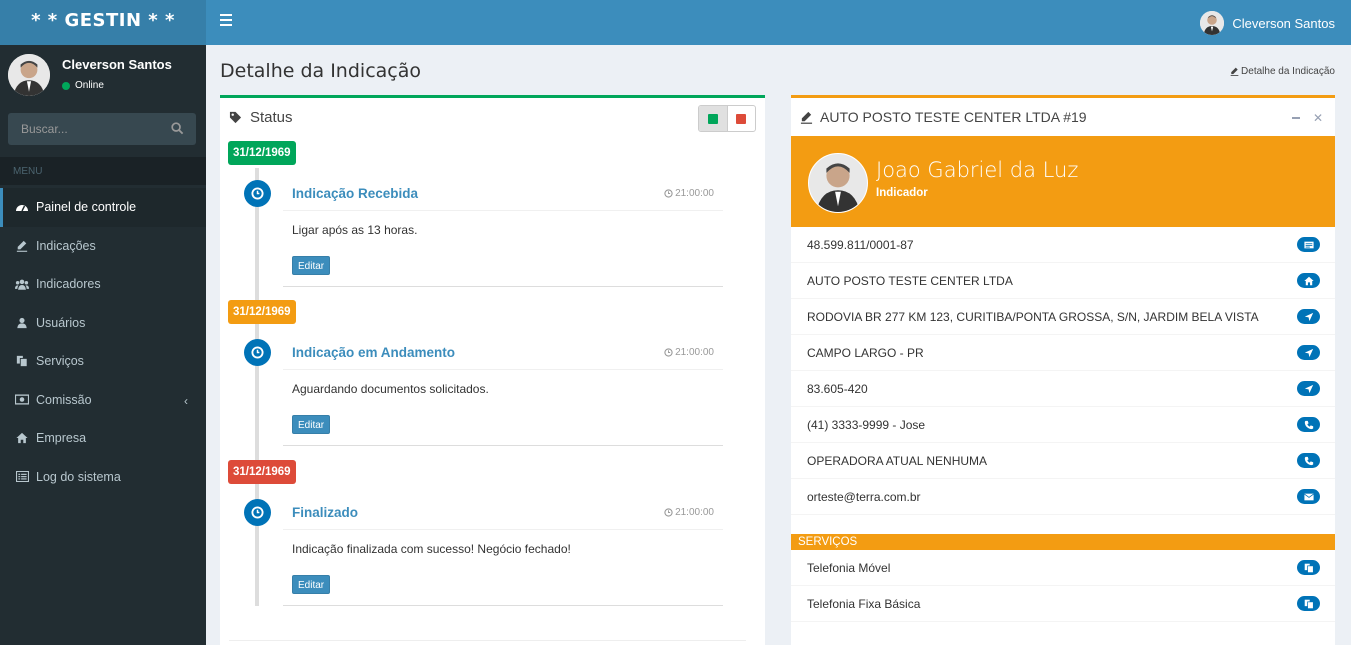 The width and height of the screenshot is (1351, 645). I want to click on toggle-red-button, so click(742, 118).